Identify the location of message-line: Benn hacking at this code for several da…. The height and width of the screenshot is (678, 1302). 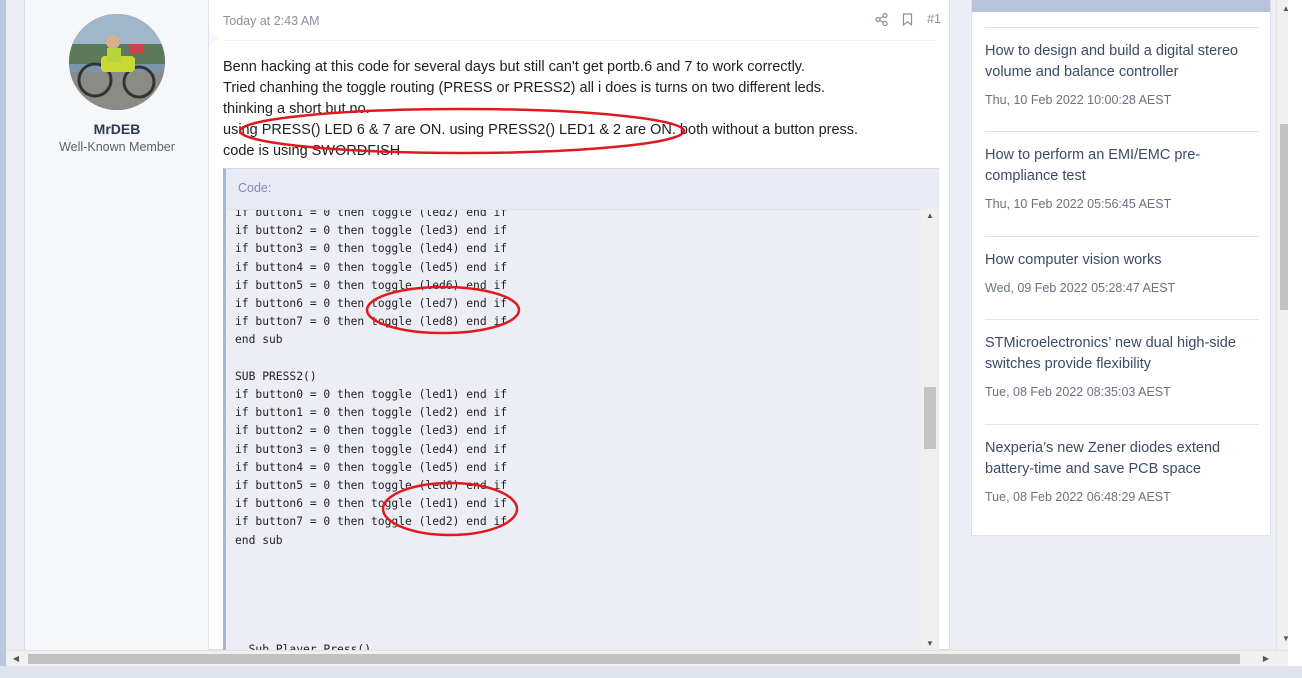
(514, 67).